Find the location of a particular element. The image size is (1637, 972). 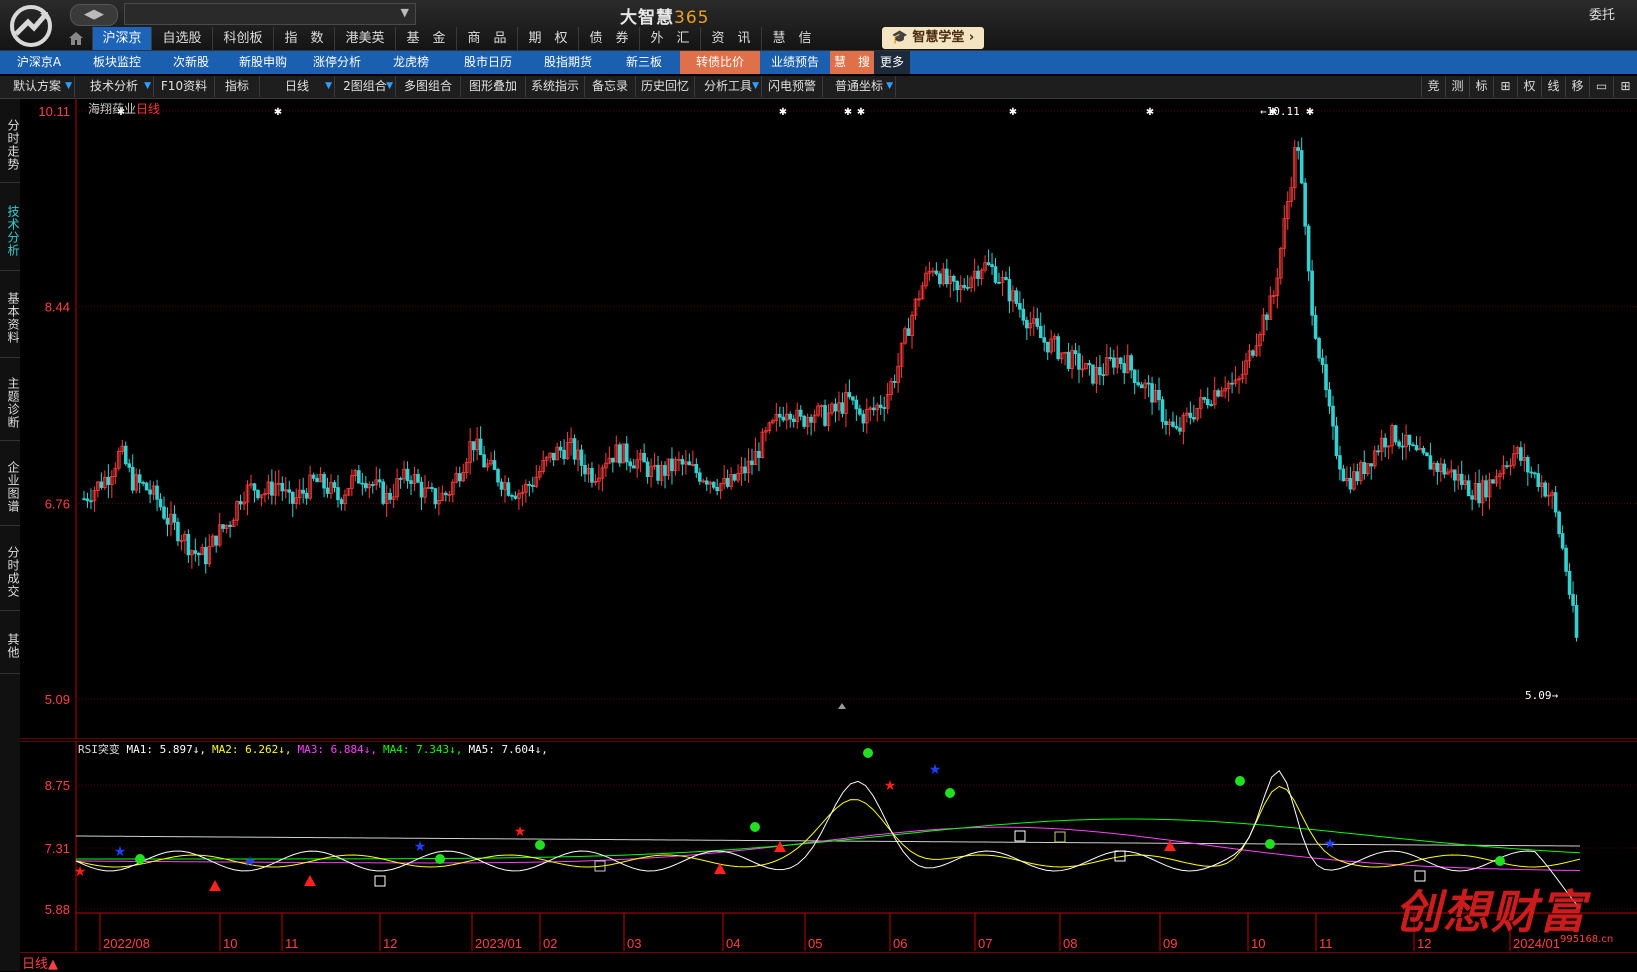

main-nav-item: 慧 信 is located at coordinates (791, 38).